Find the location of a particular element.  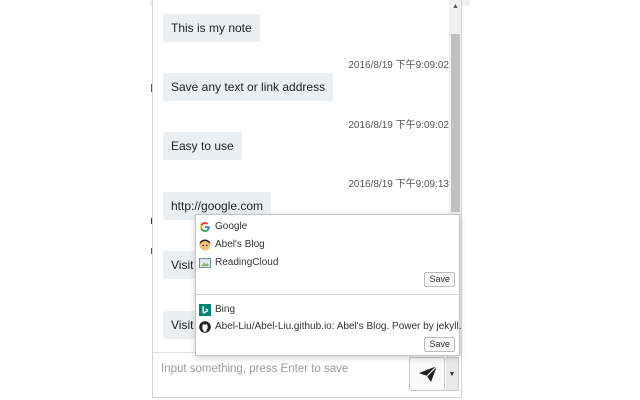

caret-down-icon: ▼ is located at coordinates (452, 374).